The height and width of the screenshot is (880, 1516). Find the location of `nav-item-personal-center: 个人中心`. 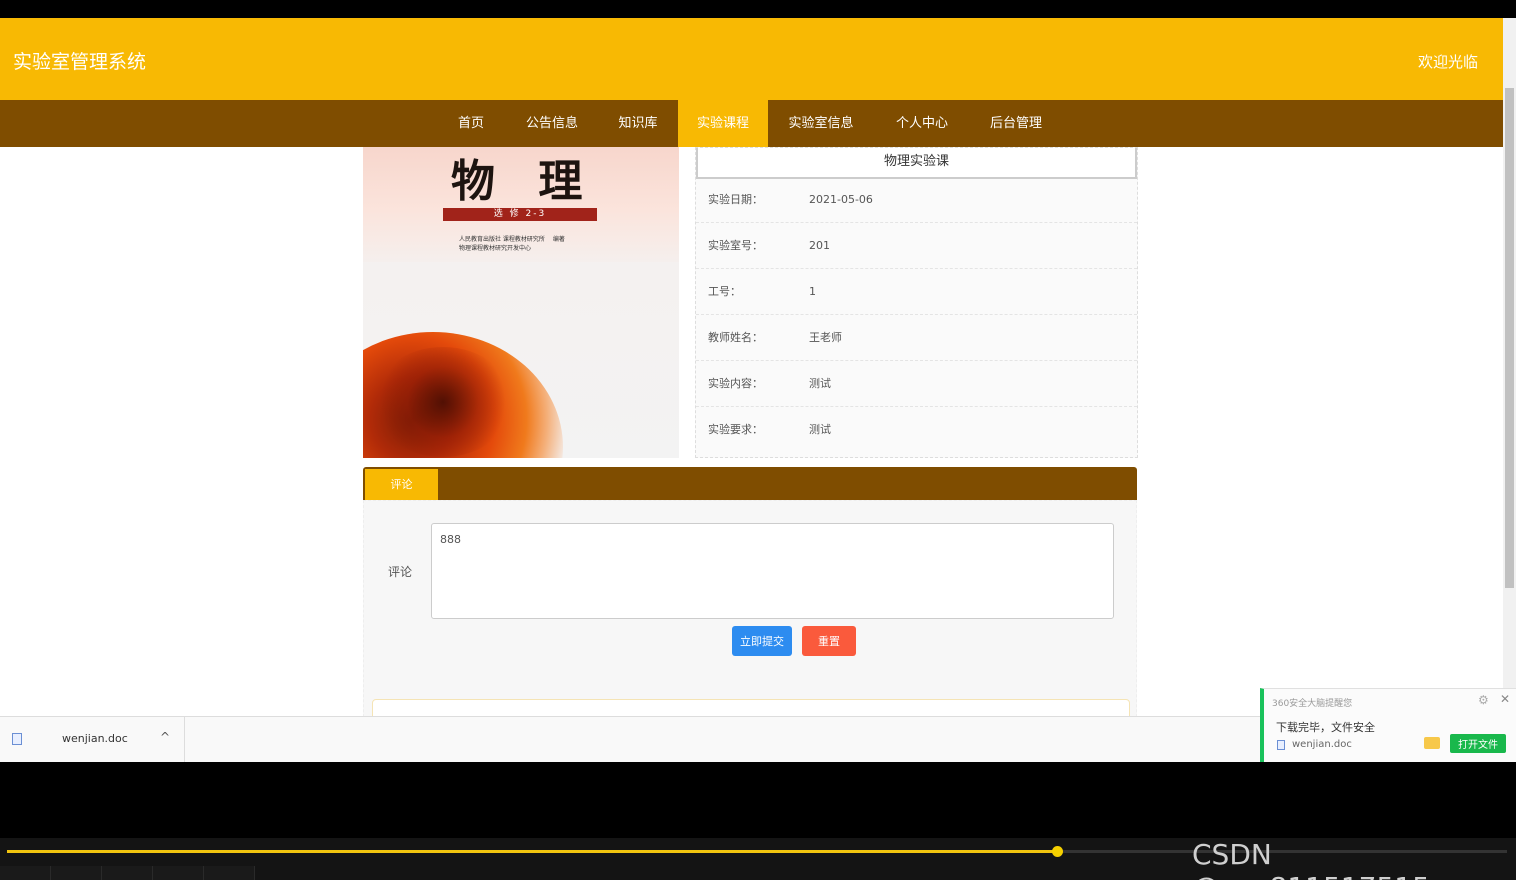

nav-item-personal-center: 个人中心 is located at coordinates (922, 123).